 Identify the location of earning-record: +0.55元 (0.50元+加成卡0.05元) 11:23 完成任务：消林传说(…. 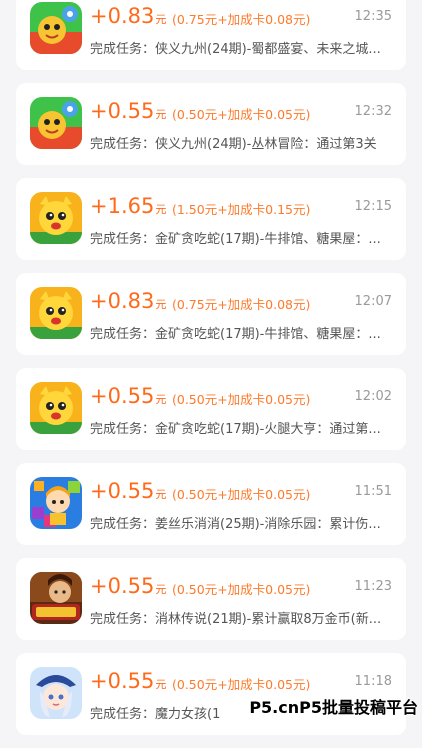
(211, 599).